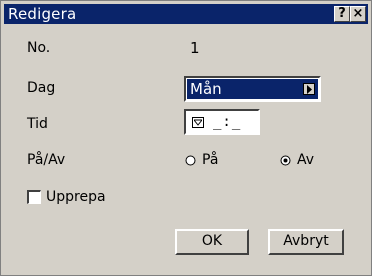  What do you see at coordinates (210, 160) in the screenshot?
I see `on-radio-label: På` at bounding box center [210, 160].